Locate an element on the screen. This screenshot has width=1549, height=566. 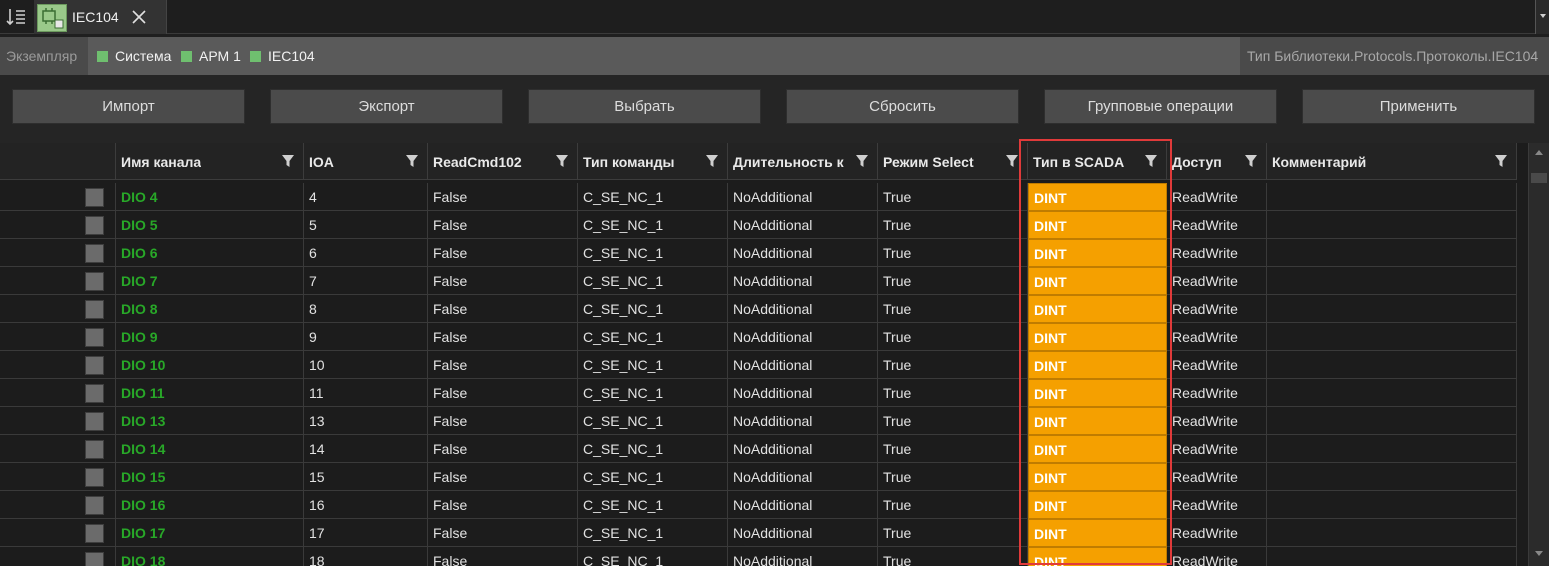
header-readcmd102: ReadCmd102 is located at coordinates (503, 161).